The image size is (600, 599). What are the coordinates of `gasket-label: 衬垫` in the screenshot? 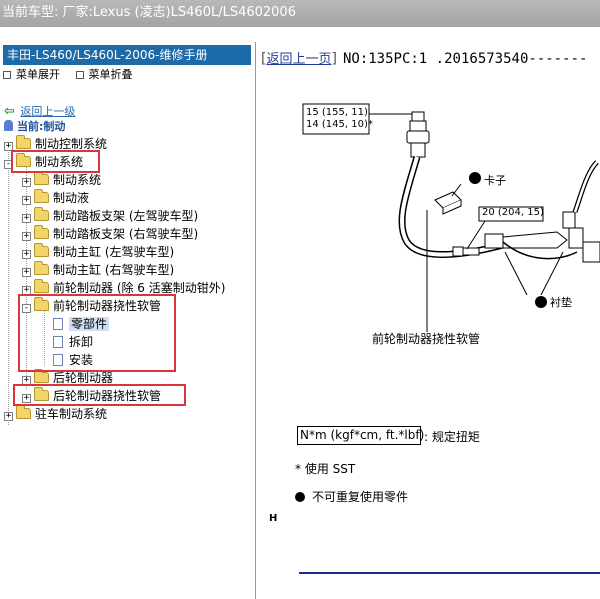 It's located at (561, 302).